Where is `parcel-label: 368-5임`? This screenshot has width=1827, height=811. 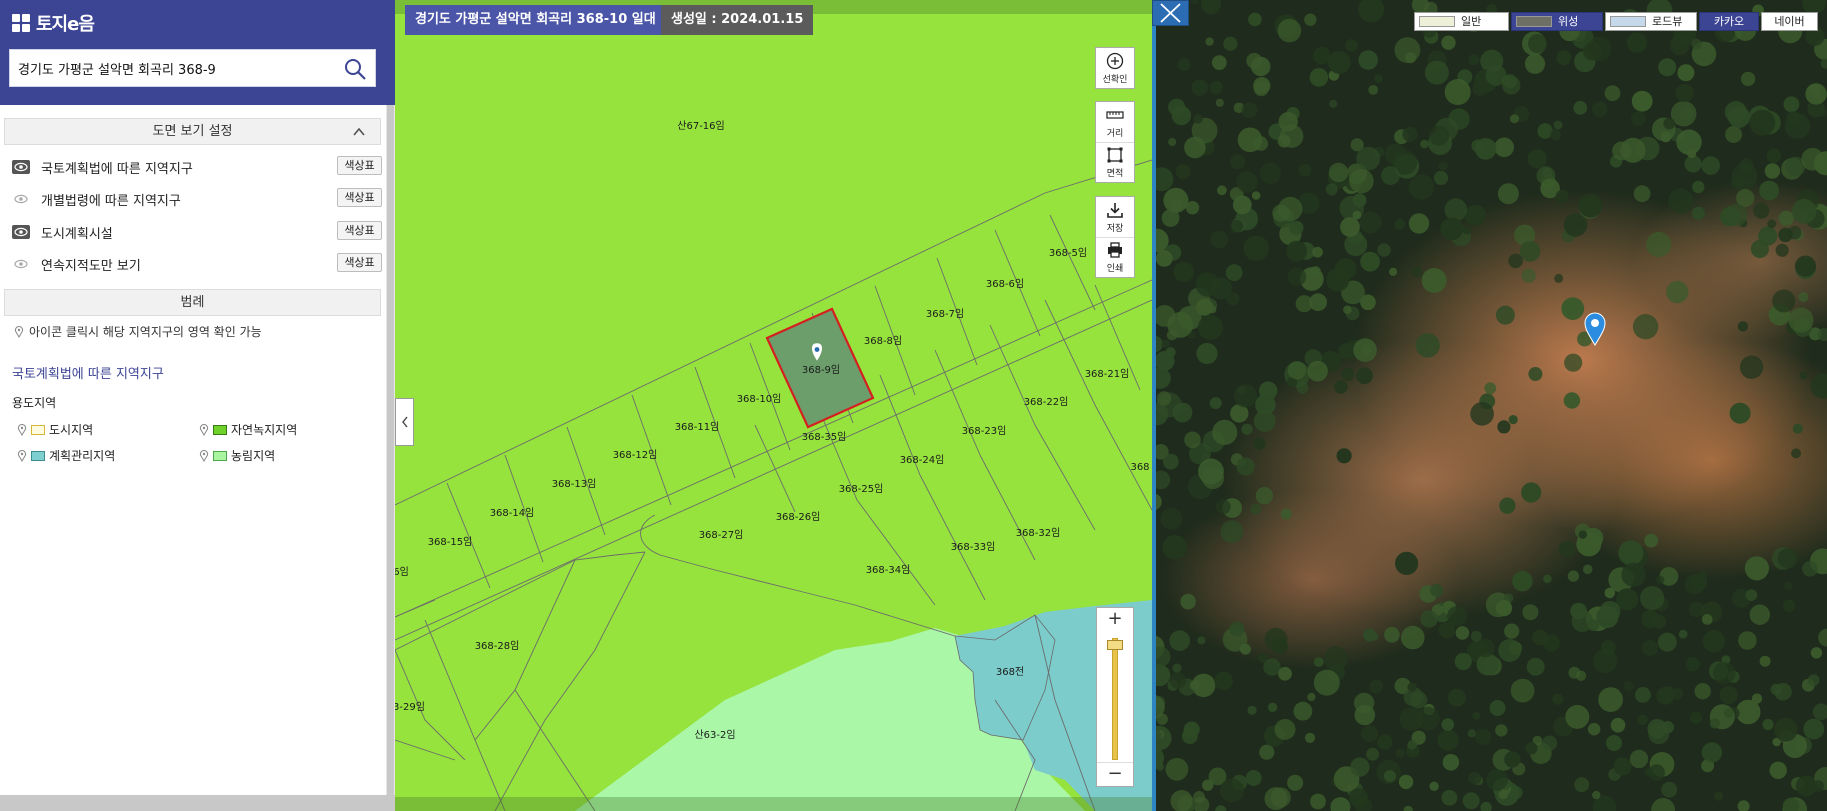 parcel-label: 368-5임 is located at coordinates (1068, 252).